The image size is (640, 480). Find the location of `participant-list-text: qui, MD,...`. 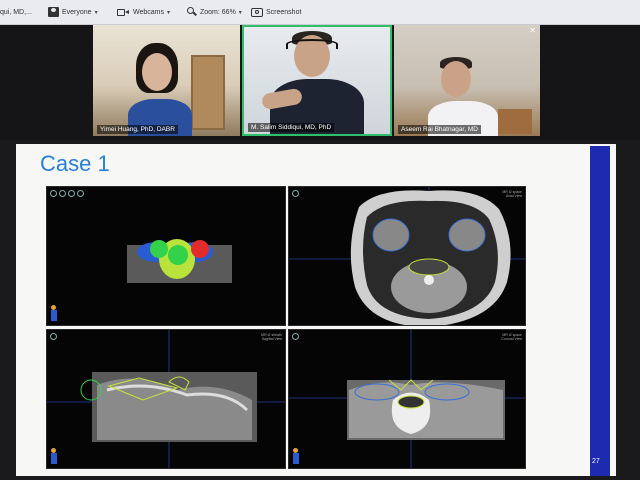

participant-list-text: qui, MD,... is located at coordinates (16, 12).